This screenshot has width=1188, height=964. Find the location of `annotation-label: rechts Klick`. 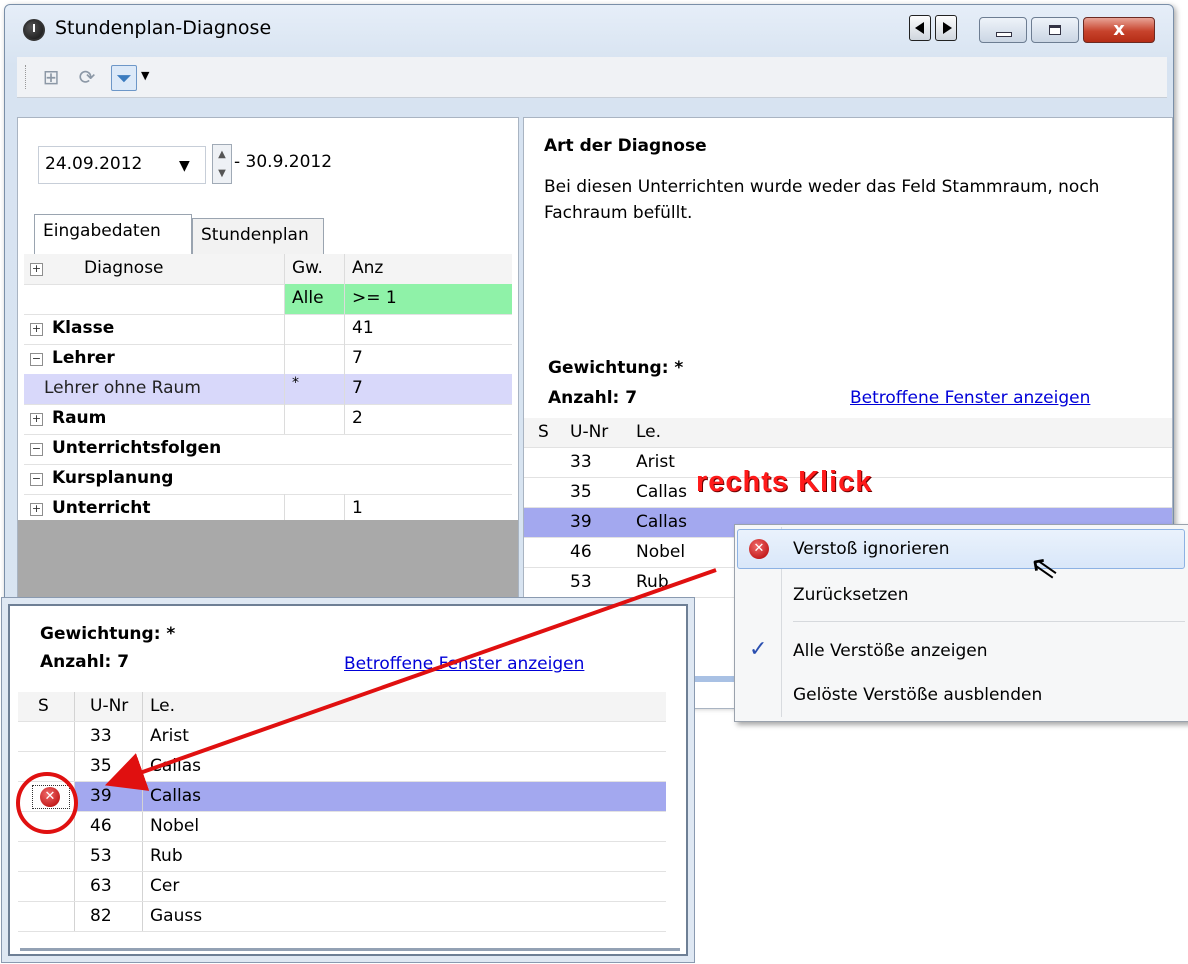

annotation-label: rechts Klick is located at coordinates (784, 482).